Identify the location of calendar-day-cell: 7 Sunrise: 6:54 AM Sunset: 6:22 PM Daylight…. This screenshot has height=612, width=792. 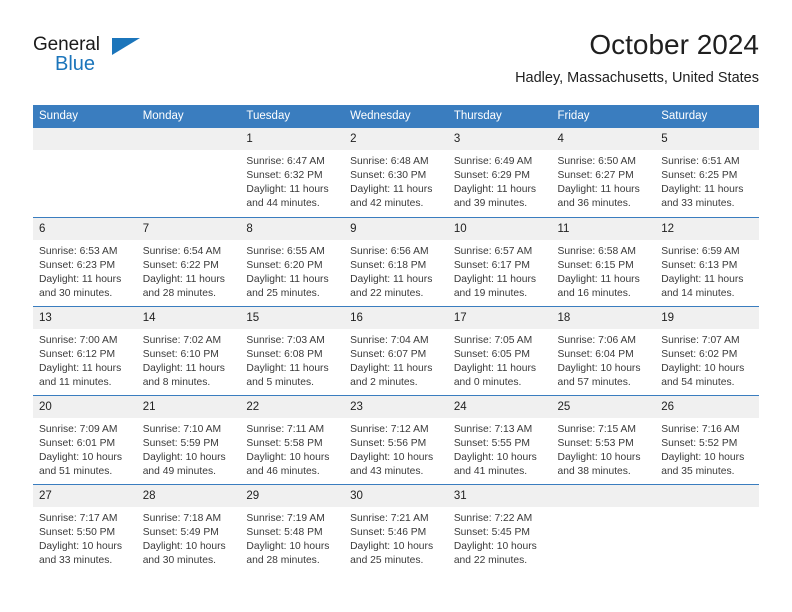
(188, 261).